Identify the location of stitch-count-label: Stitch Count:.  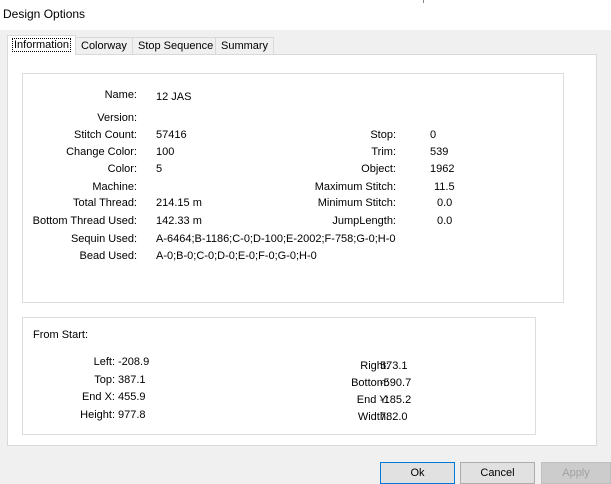
(105, 135).